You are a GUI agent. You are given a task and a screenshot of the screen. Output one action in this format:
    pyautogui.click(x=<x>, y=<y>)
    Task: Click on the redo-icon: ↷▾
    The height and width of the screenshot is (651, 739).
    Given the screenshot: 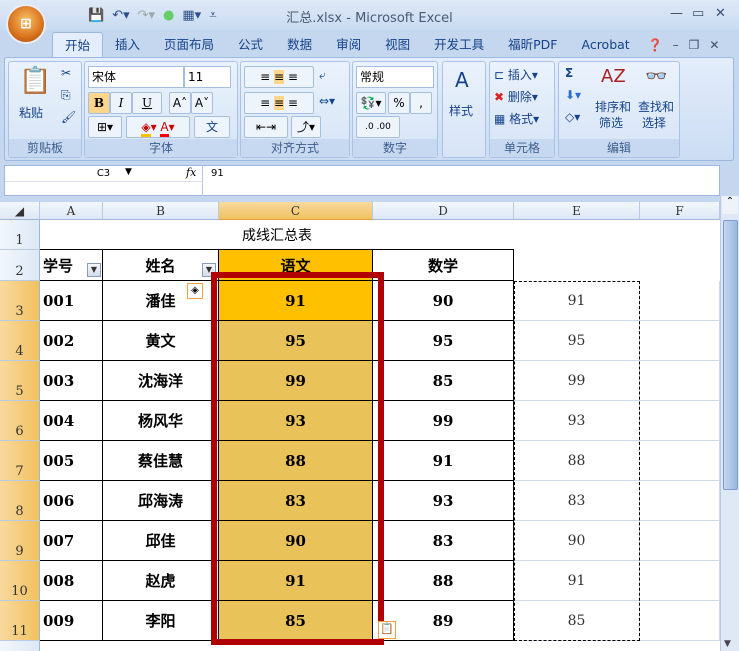 What is the action you would take?
    pyautogui.click(x=146, y=15)
    